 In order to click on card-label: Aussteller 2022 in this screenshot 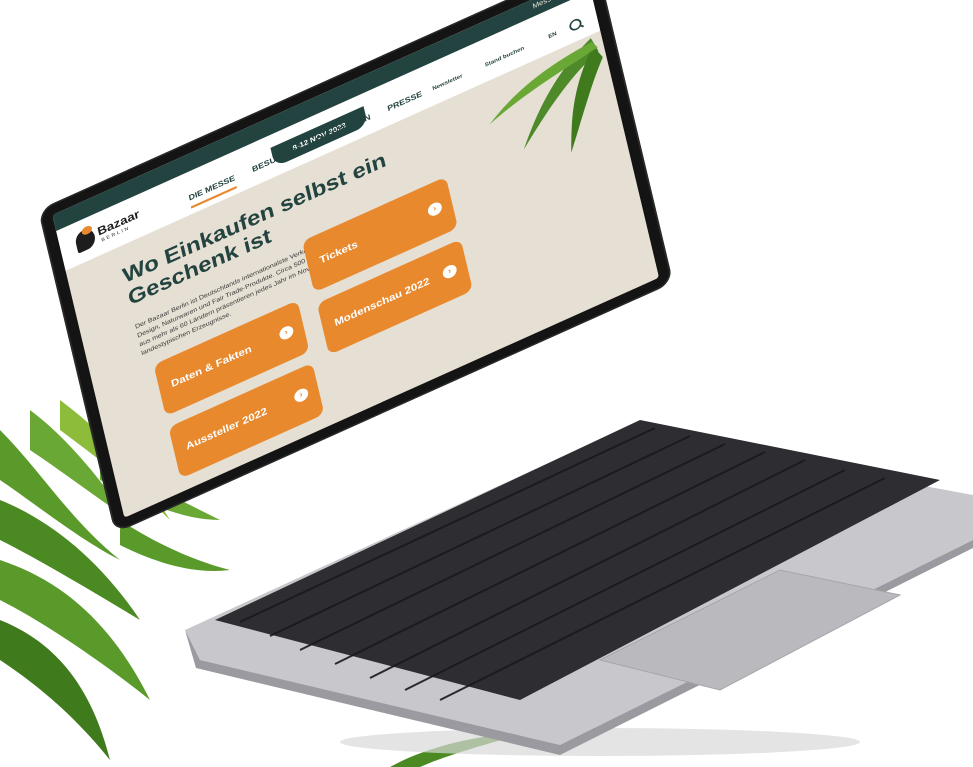, I will do `click(226, 428)`.